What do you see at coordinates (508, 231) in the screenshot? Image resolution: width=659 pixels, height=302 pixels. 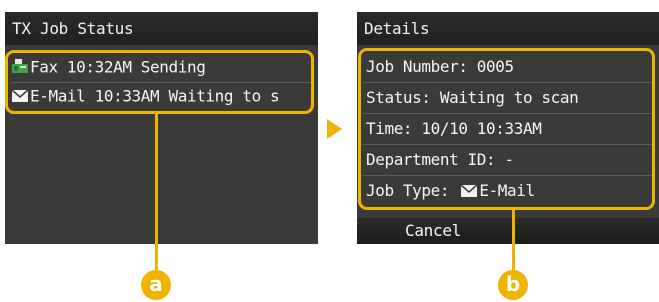 I see `cancel-button: Cancel` at bounding box center [508, 231].